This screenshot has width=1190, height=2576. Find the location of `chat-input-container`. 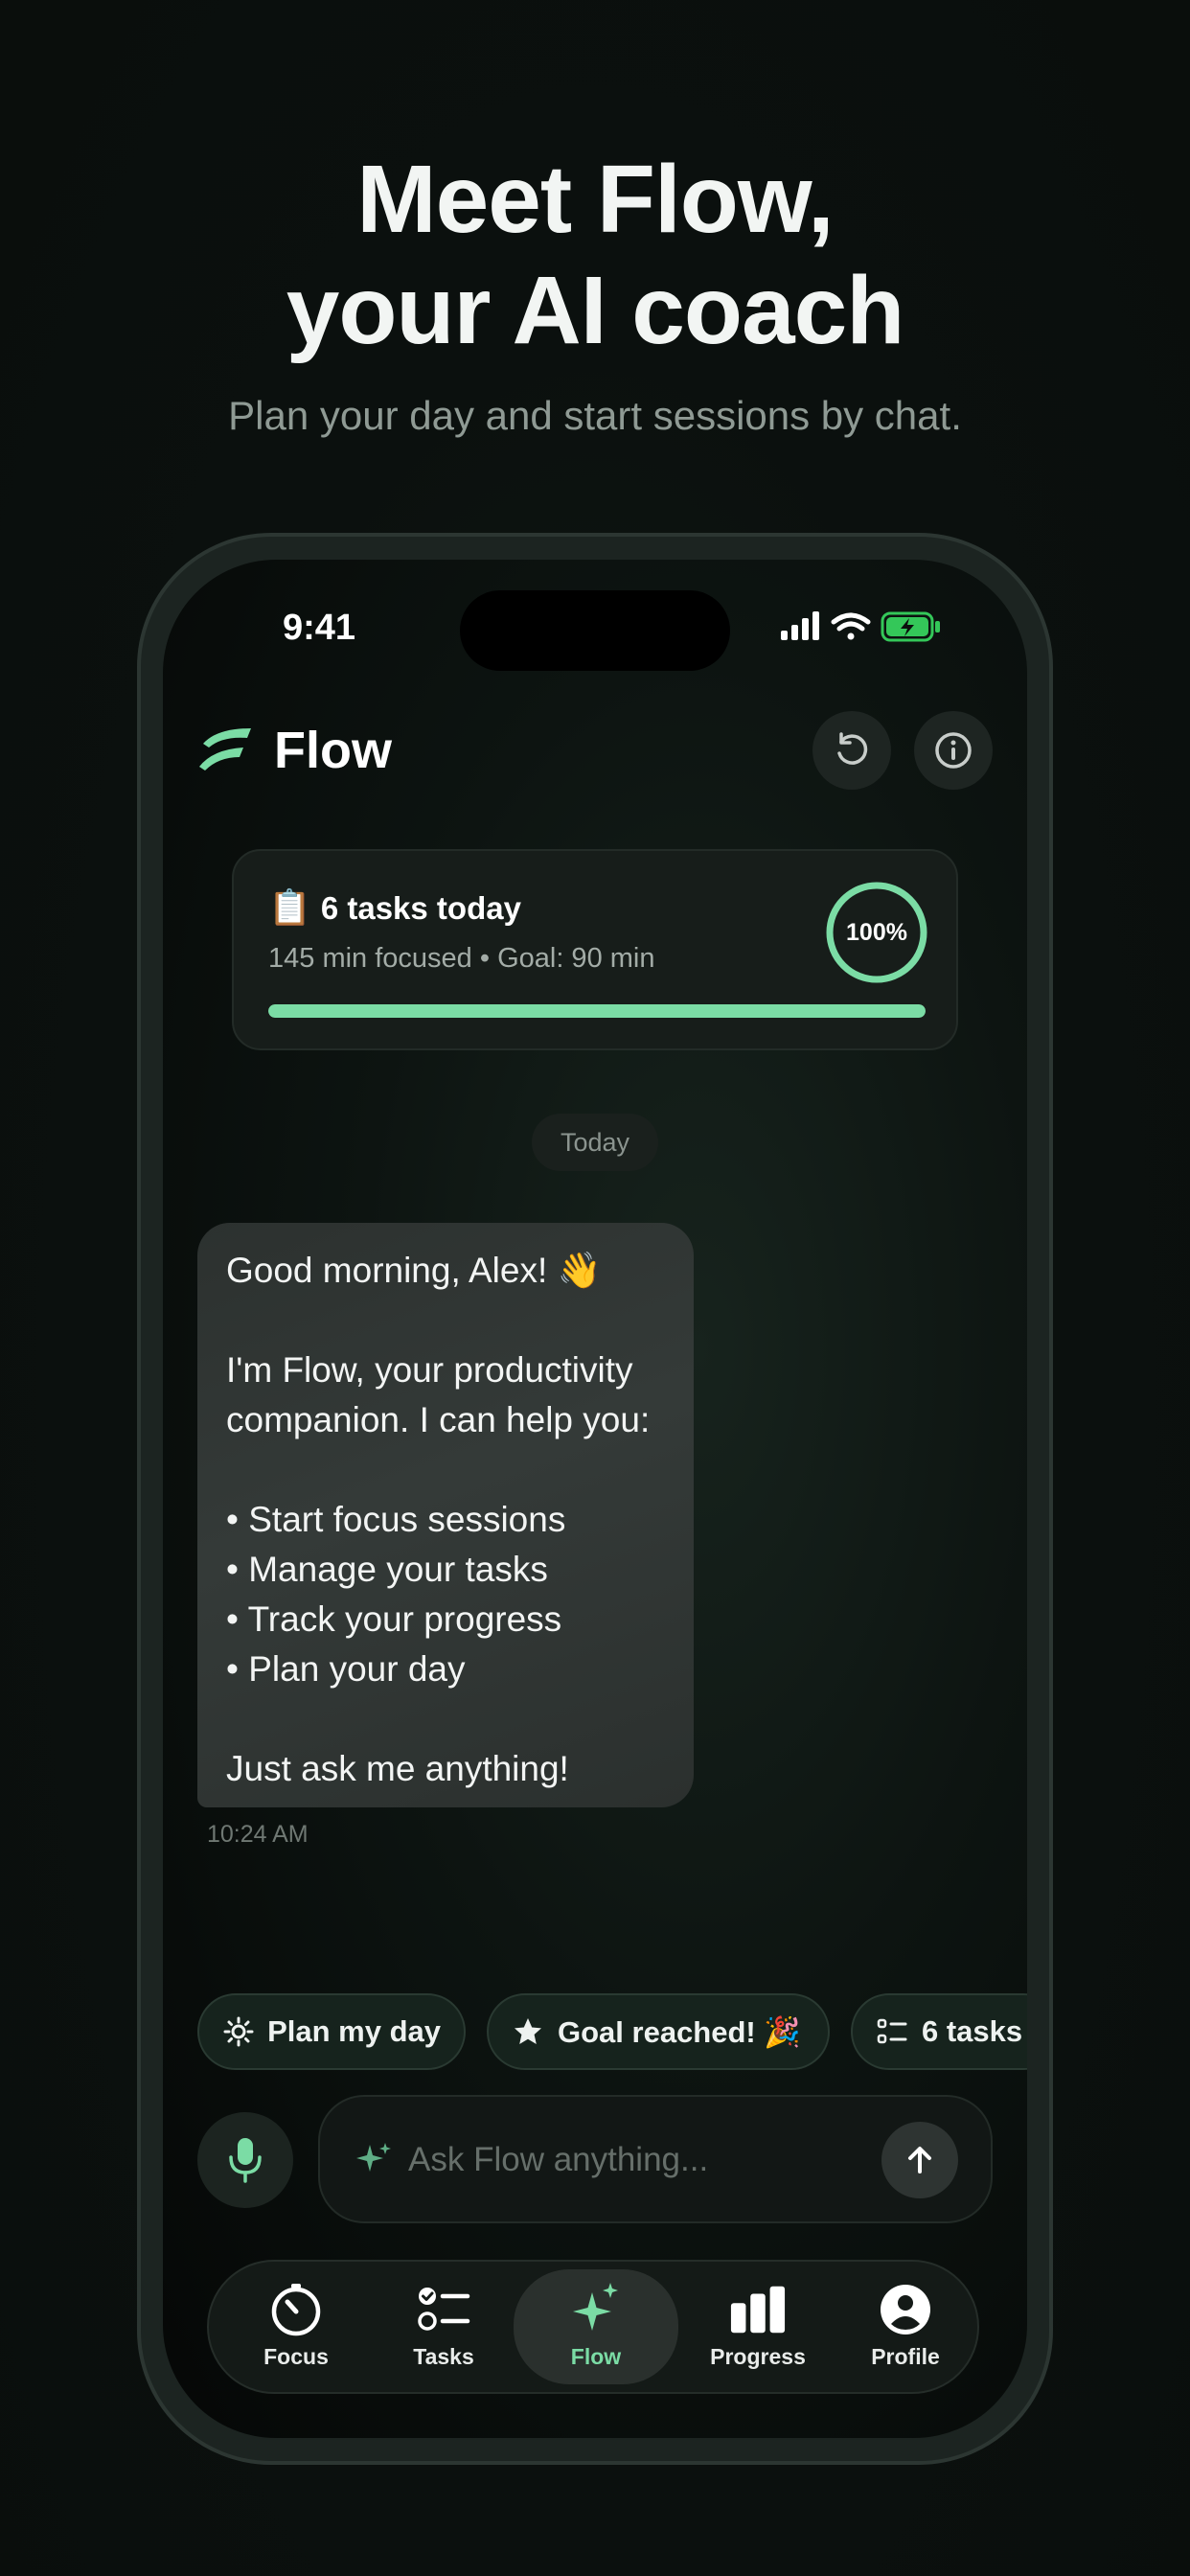

chat-input-container is located at coordinates (655, 2159).